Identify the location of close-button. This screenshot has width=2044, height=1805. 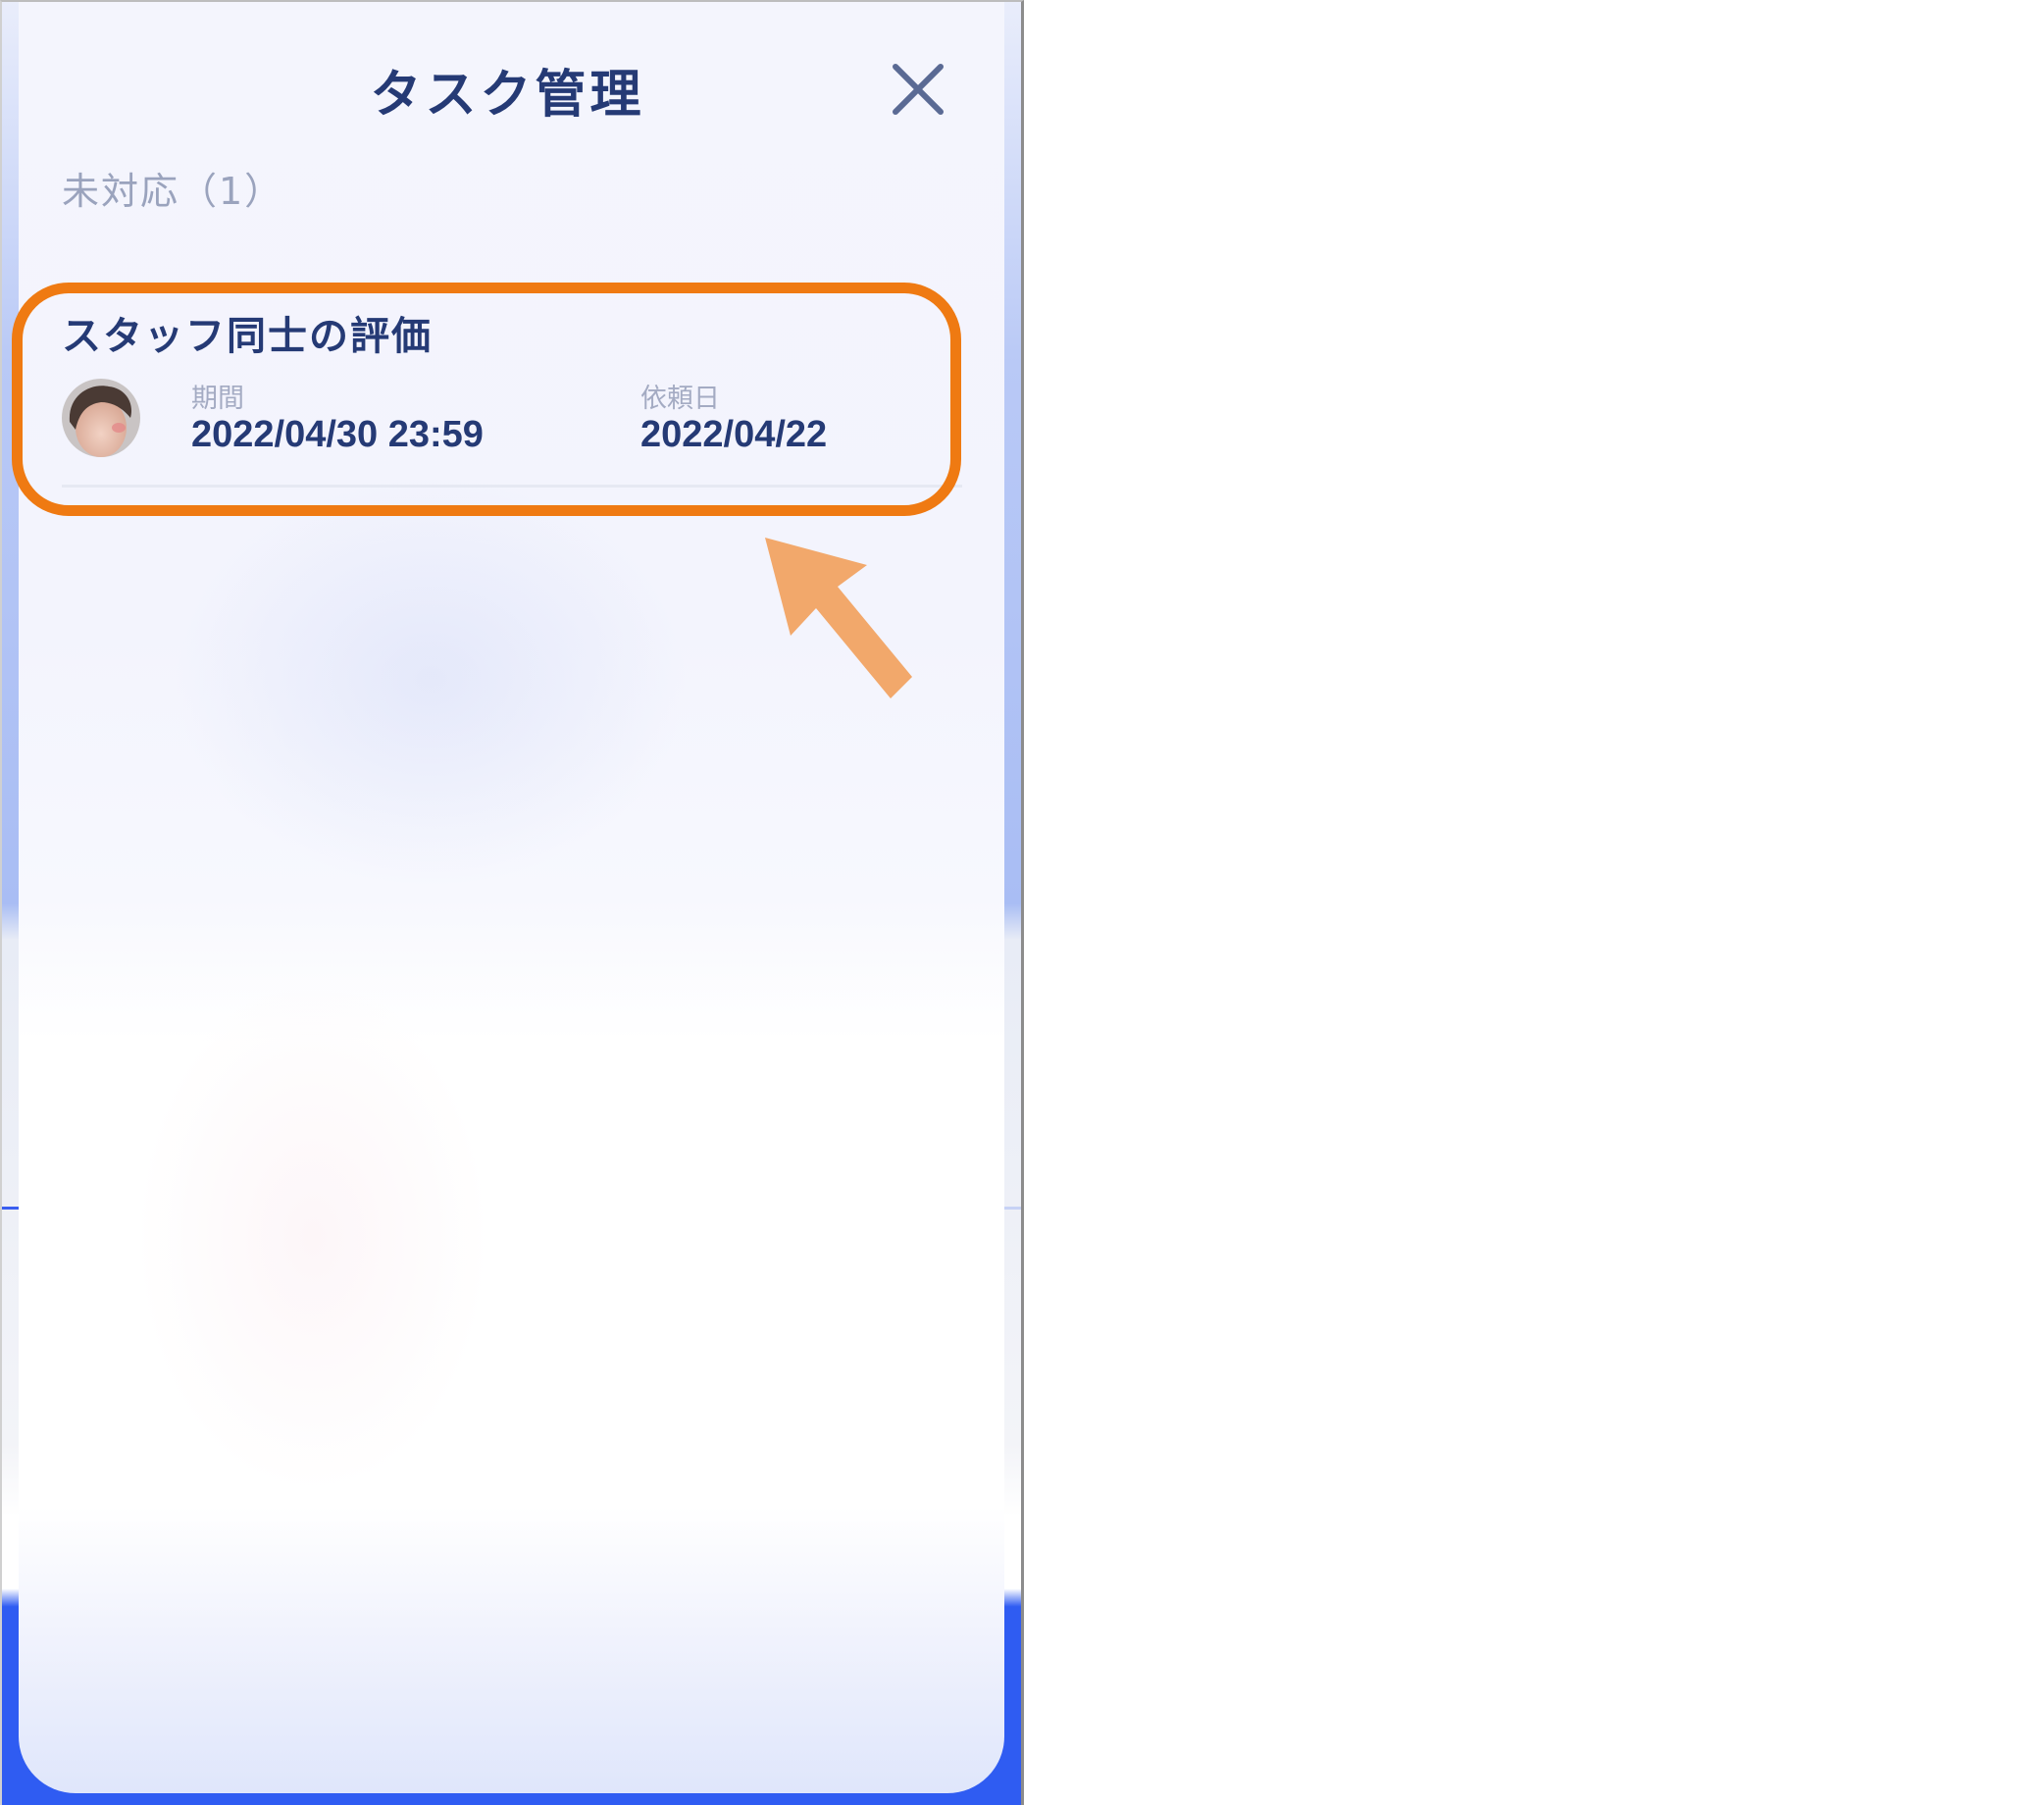
(918, 89).